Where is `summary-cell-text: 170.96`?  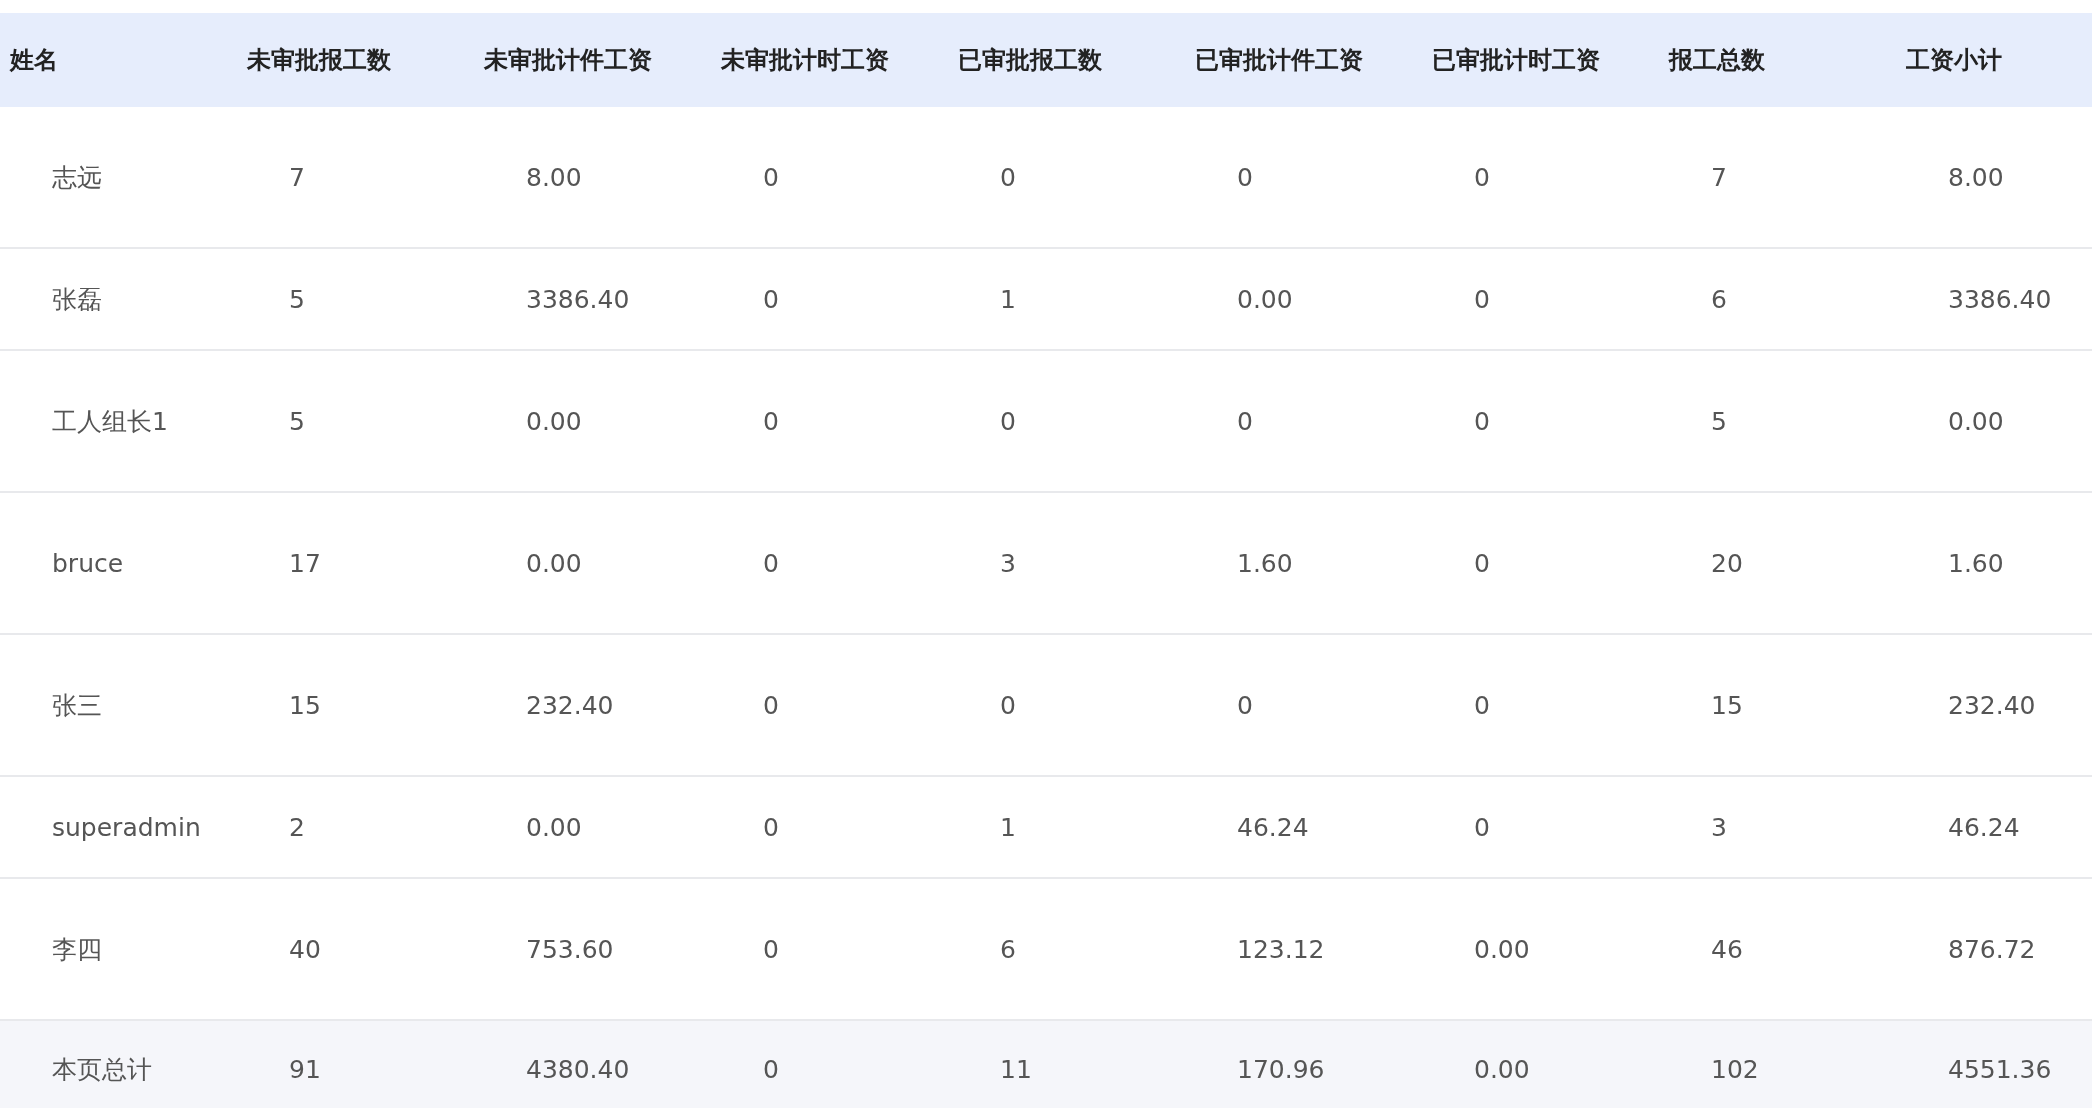 summary-cell-text: 170.96 is located at coordinates (1281, 1070).